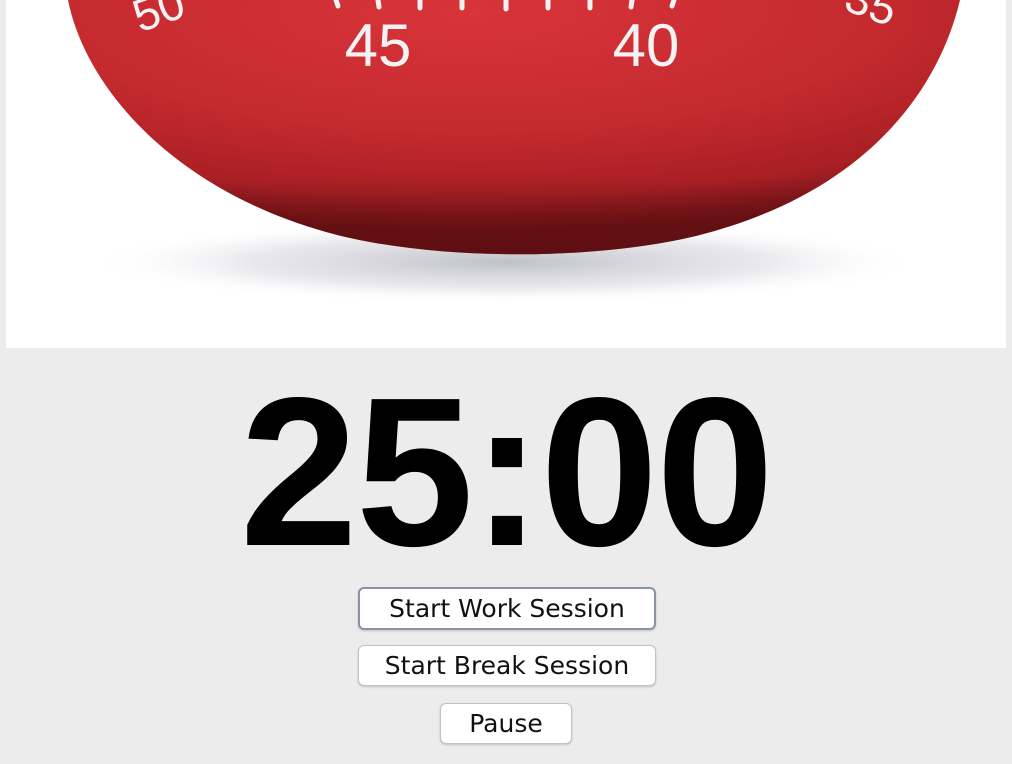 The height and width of the screenshot is (764, 1012). Describe the element at coordinates (507, 665) in the screenshot. I see `start-break-session-button: Start Break Session` at that location.